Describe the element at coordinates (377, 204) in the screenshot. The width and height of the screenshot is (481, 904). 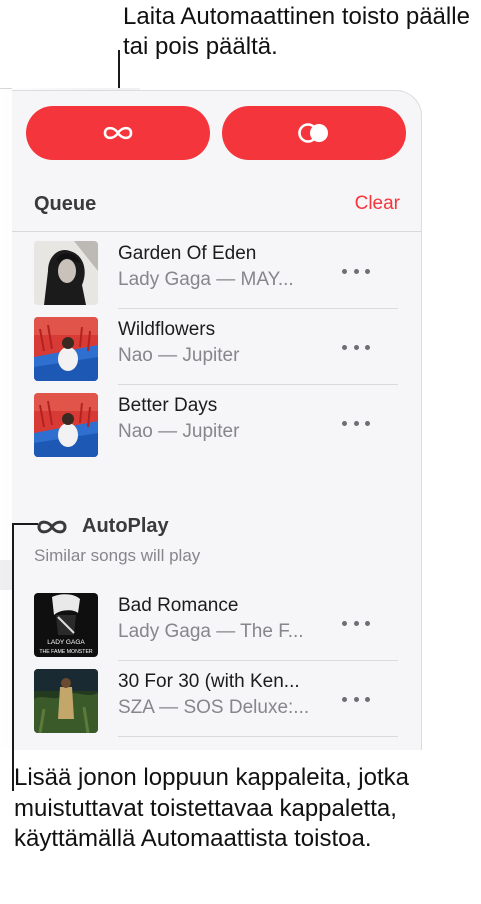
I see `clear-queue-button: Clear` at that location.